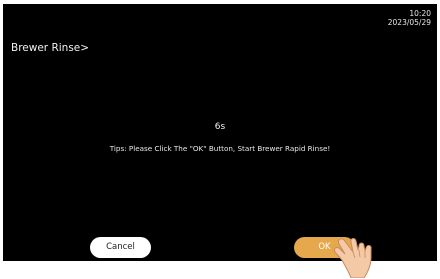 Image resolution: width=440 pixels, height=279 pixels. I want to click on page-title-brewer-rinse: Brewer Rinse>, so click(50, 48).